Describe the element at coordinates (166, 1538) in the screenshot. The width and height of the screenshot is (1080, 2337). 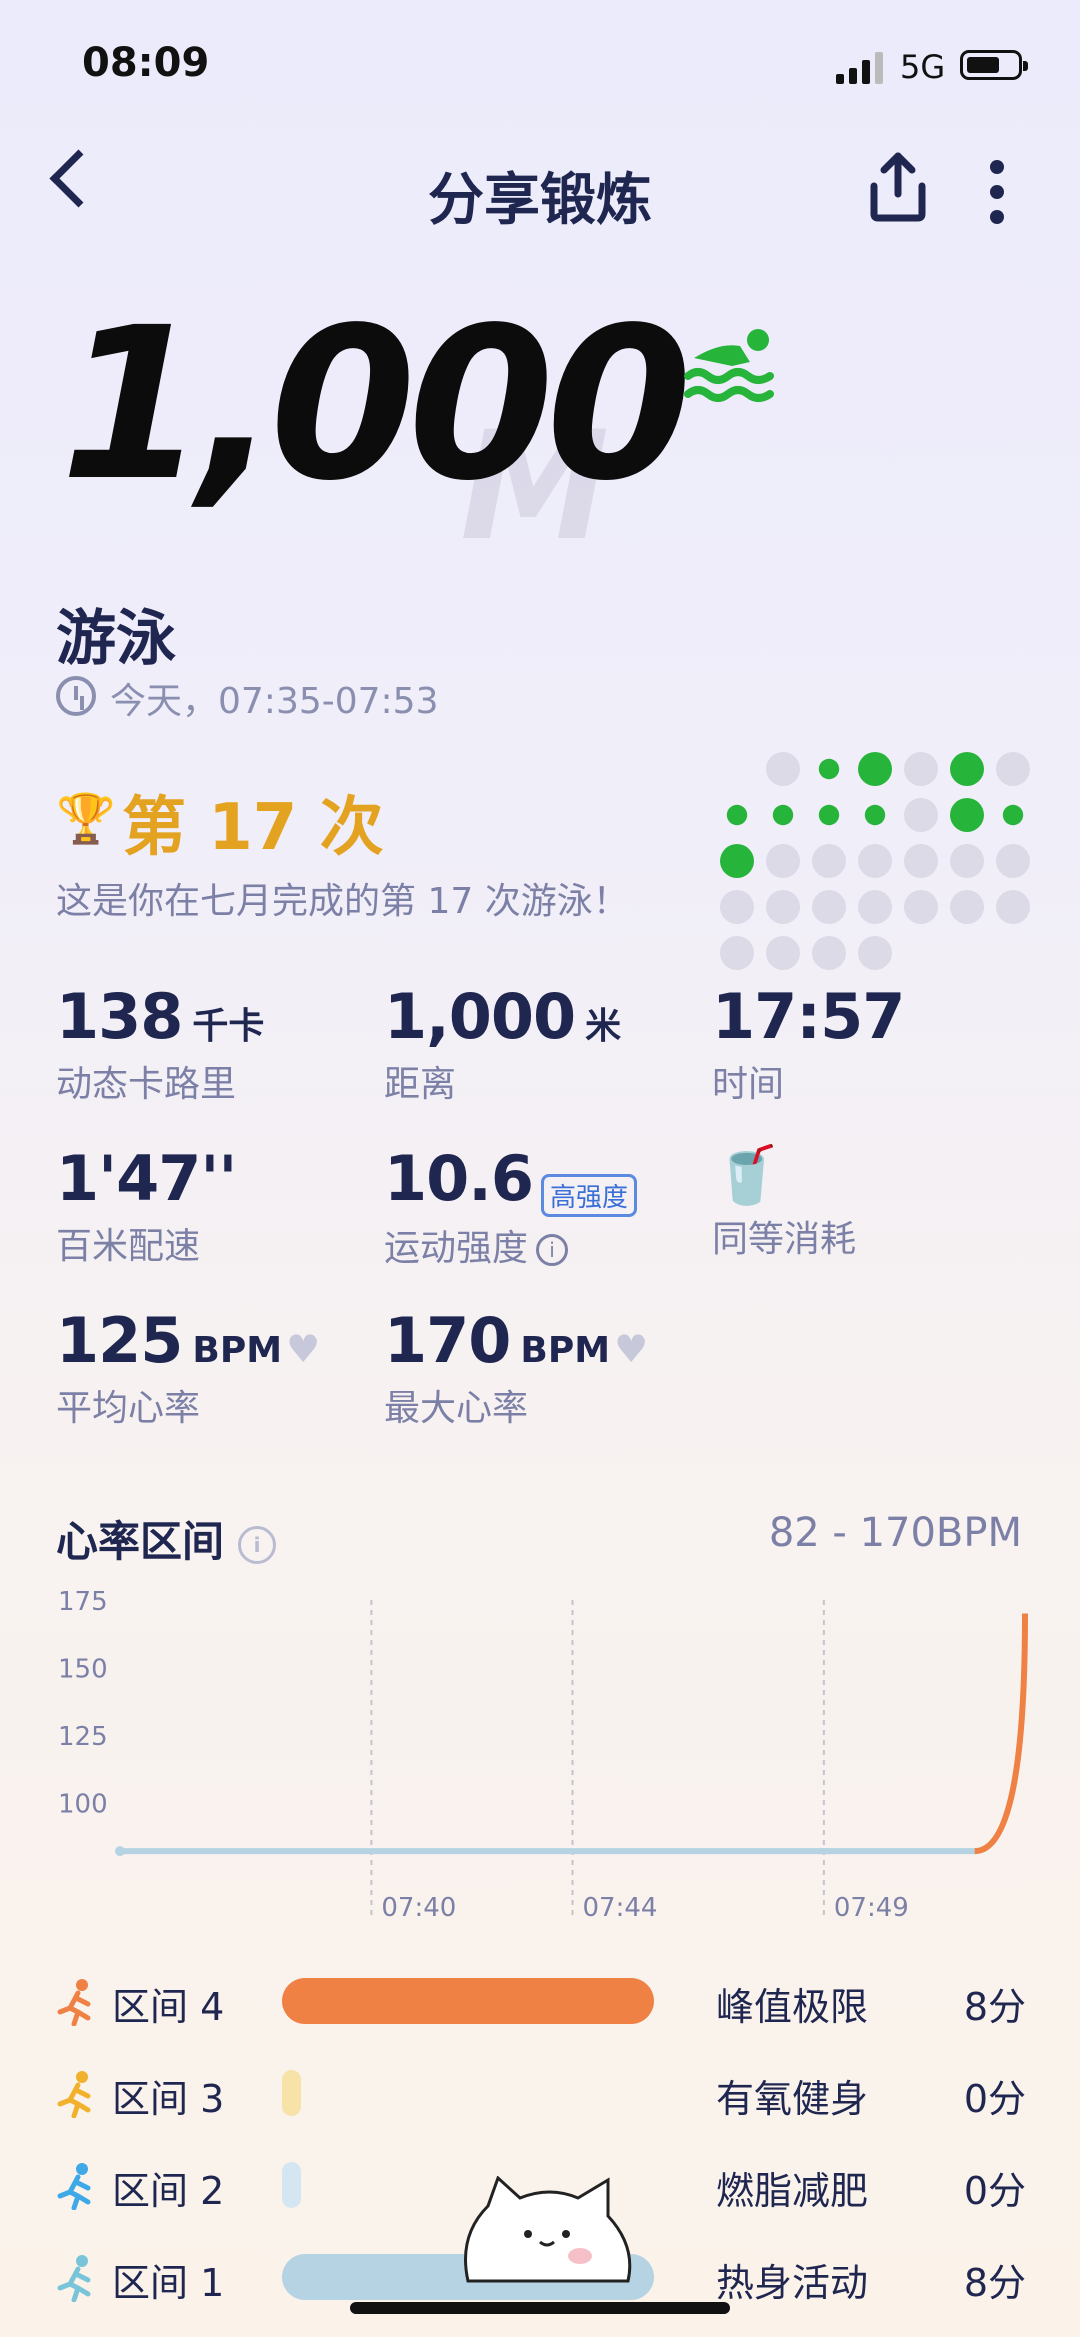
I see `heart-rate-title: 心率区间 i` at that location.